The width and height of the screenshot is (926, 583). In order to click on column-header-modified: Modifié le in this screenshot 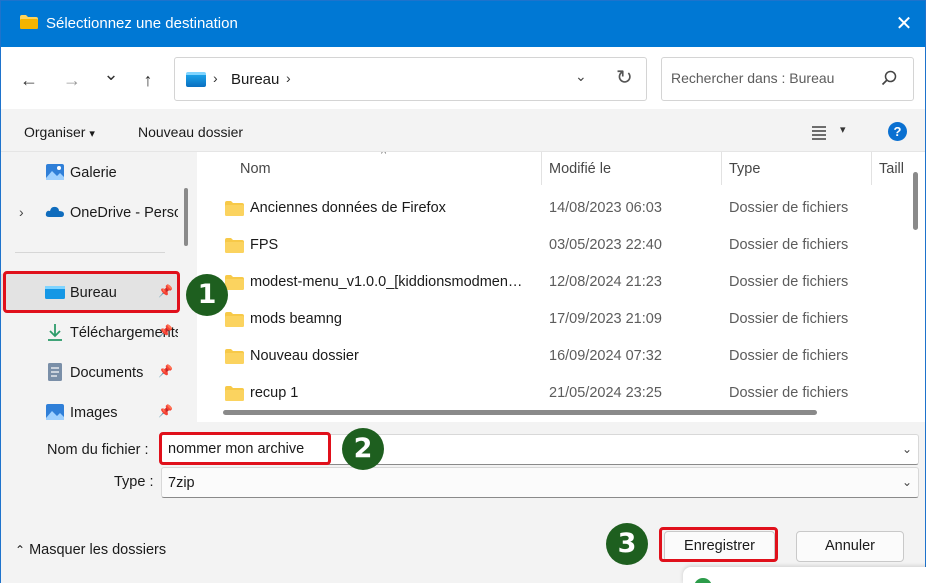, I will do `click(631, 168)`.